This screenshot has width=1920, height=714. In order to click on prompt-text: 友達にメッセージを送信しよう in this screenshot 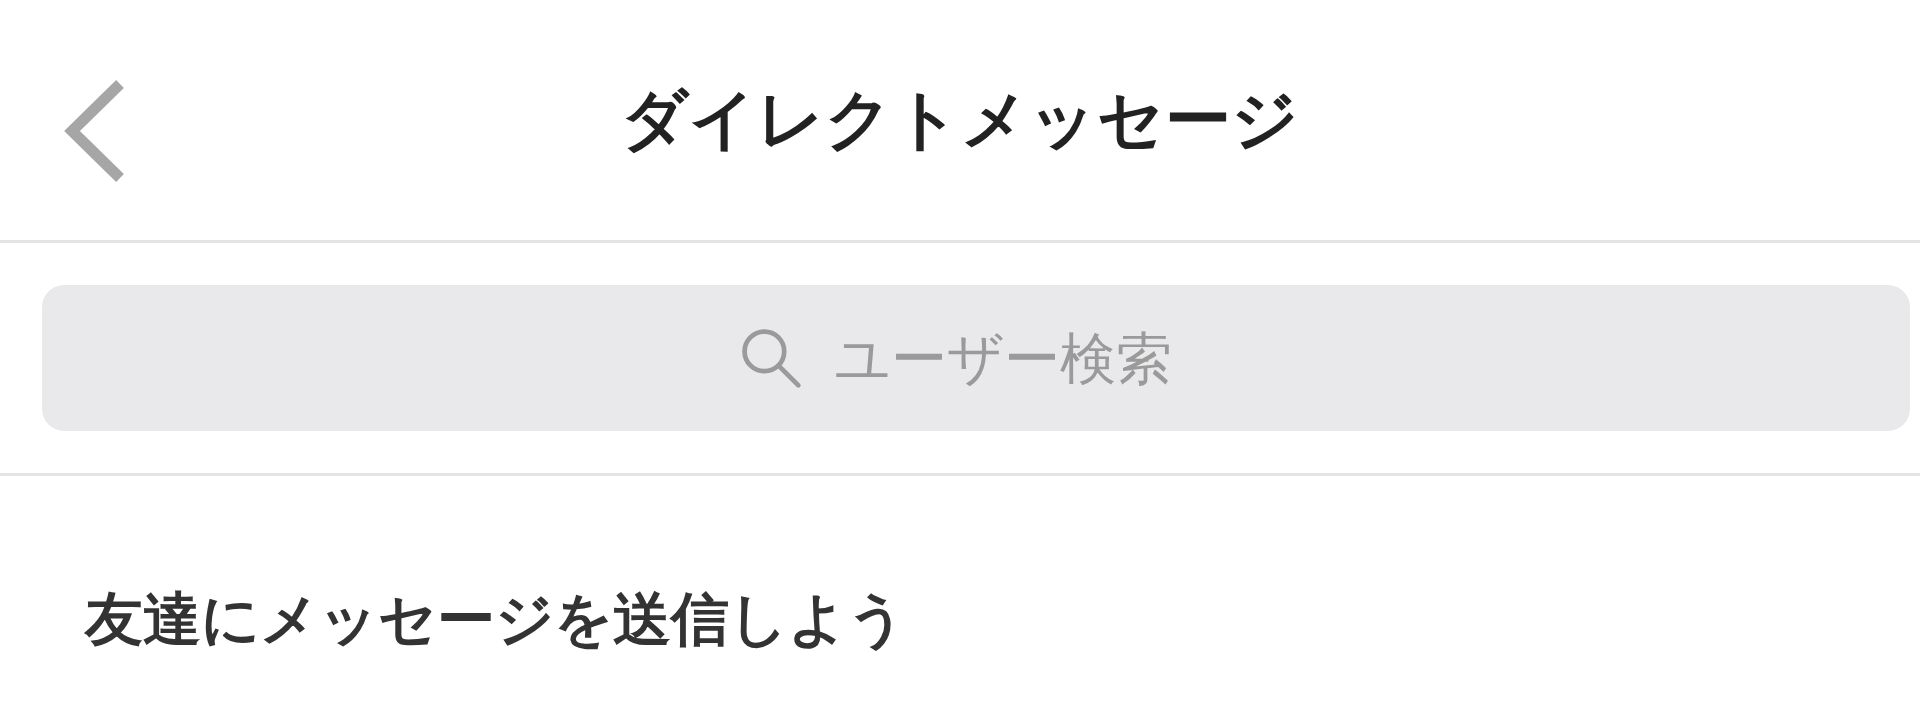, I will do `click(495, 619)`.